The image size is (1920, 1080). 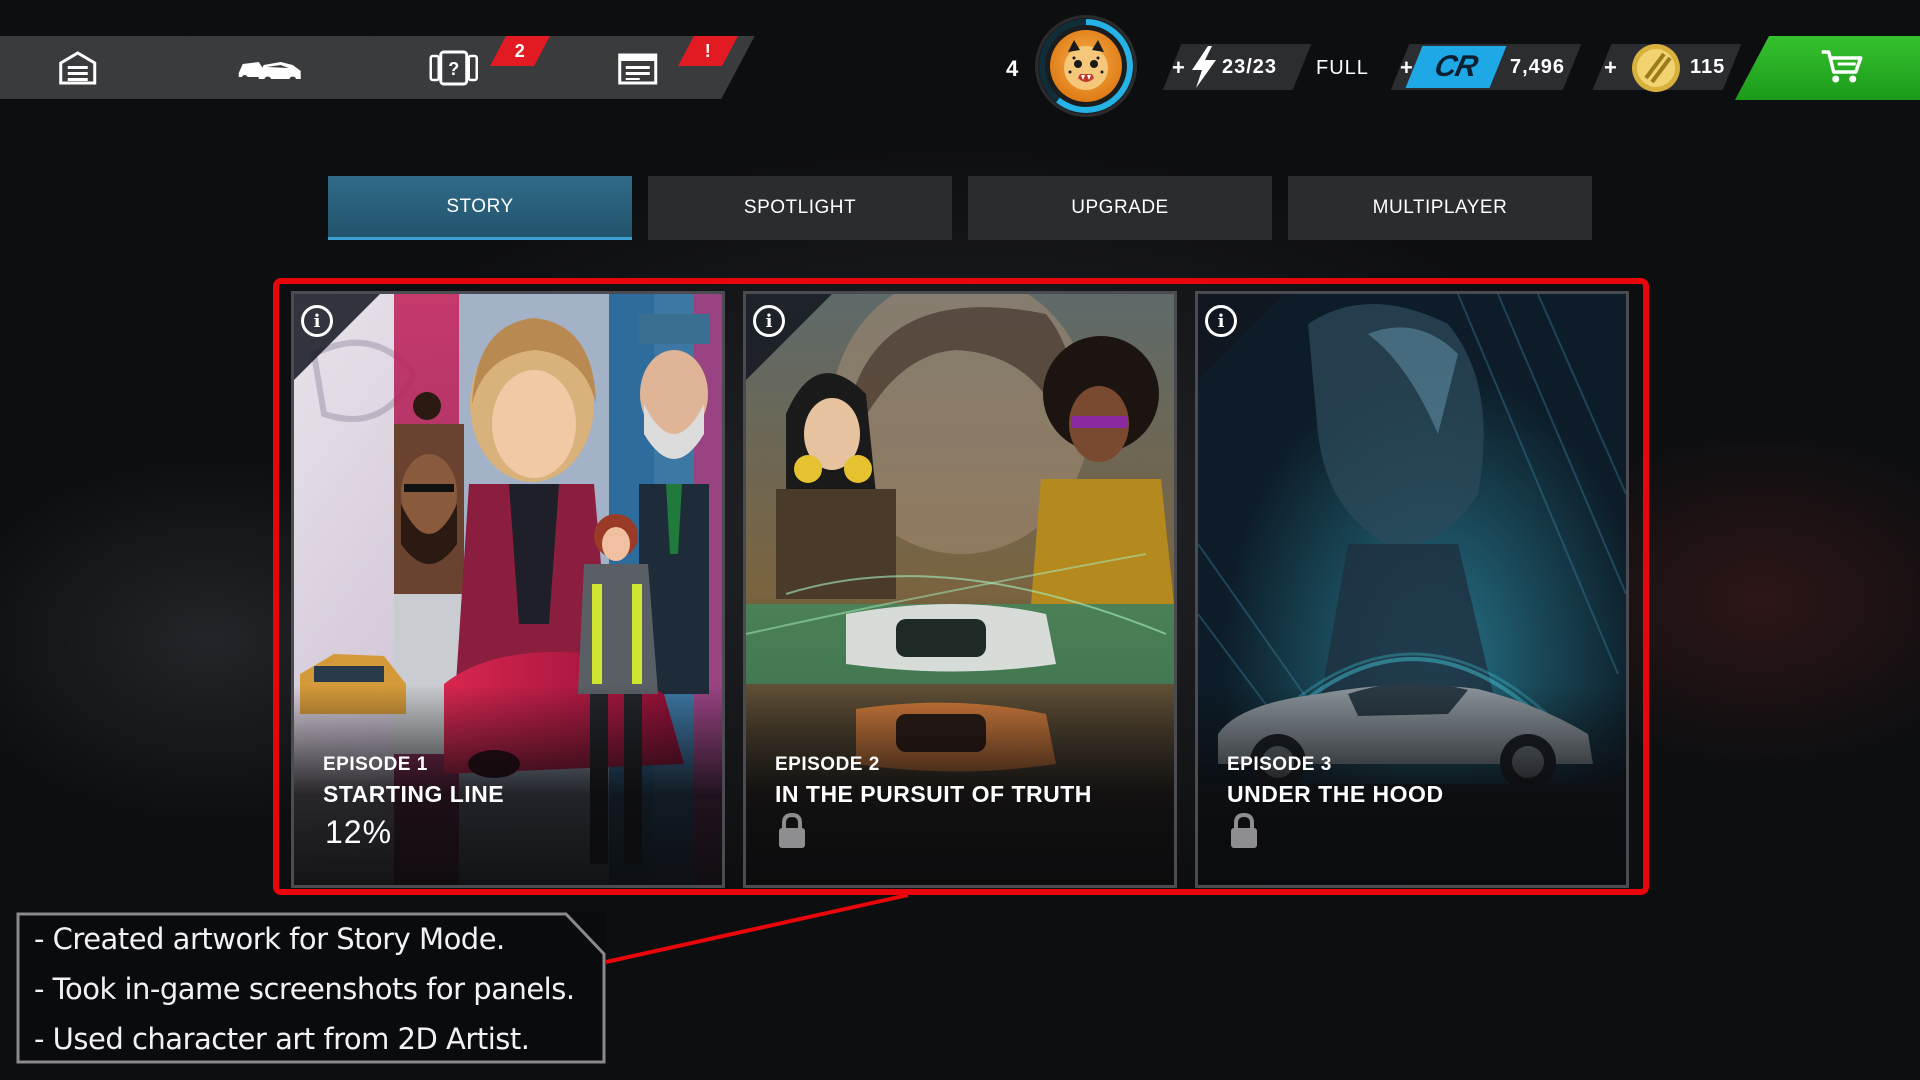 I want to click on gold-value: 115, so click(x=1708, y=67).